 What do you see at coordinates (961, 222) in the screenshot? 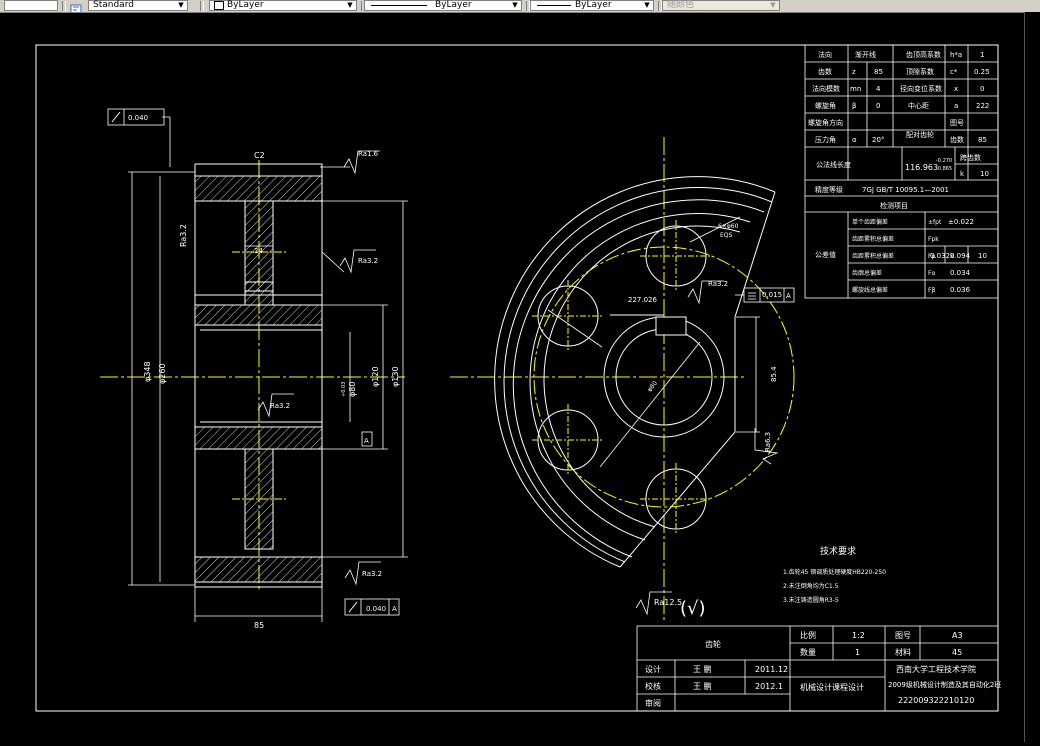
I see `svg-text: ±0.022` at bounding box center [961, 222].